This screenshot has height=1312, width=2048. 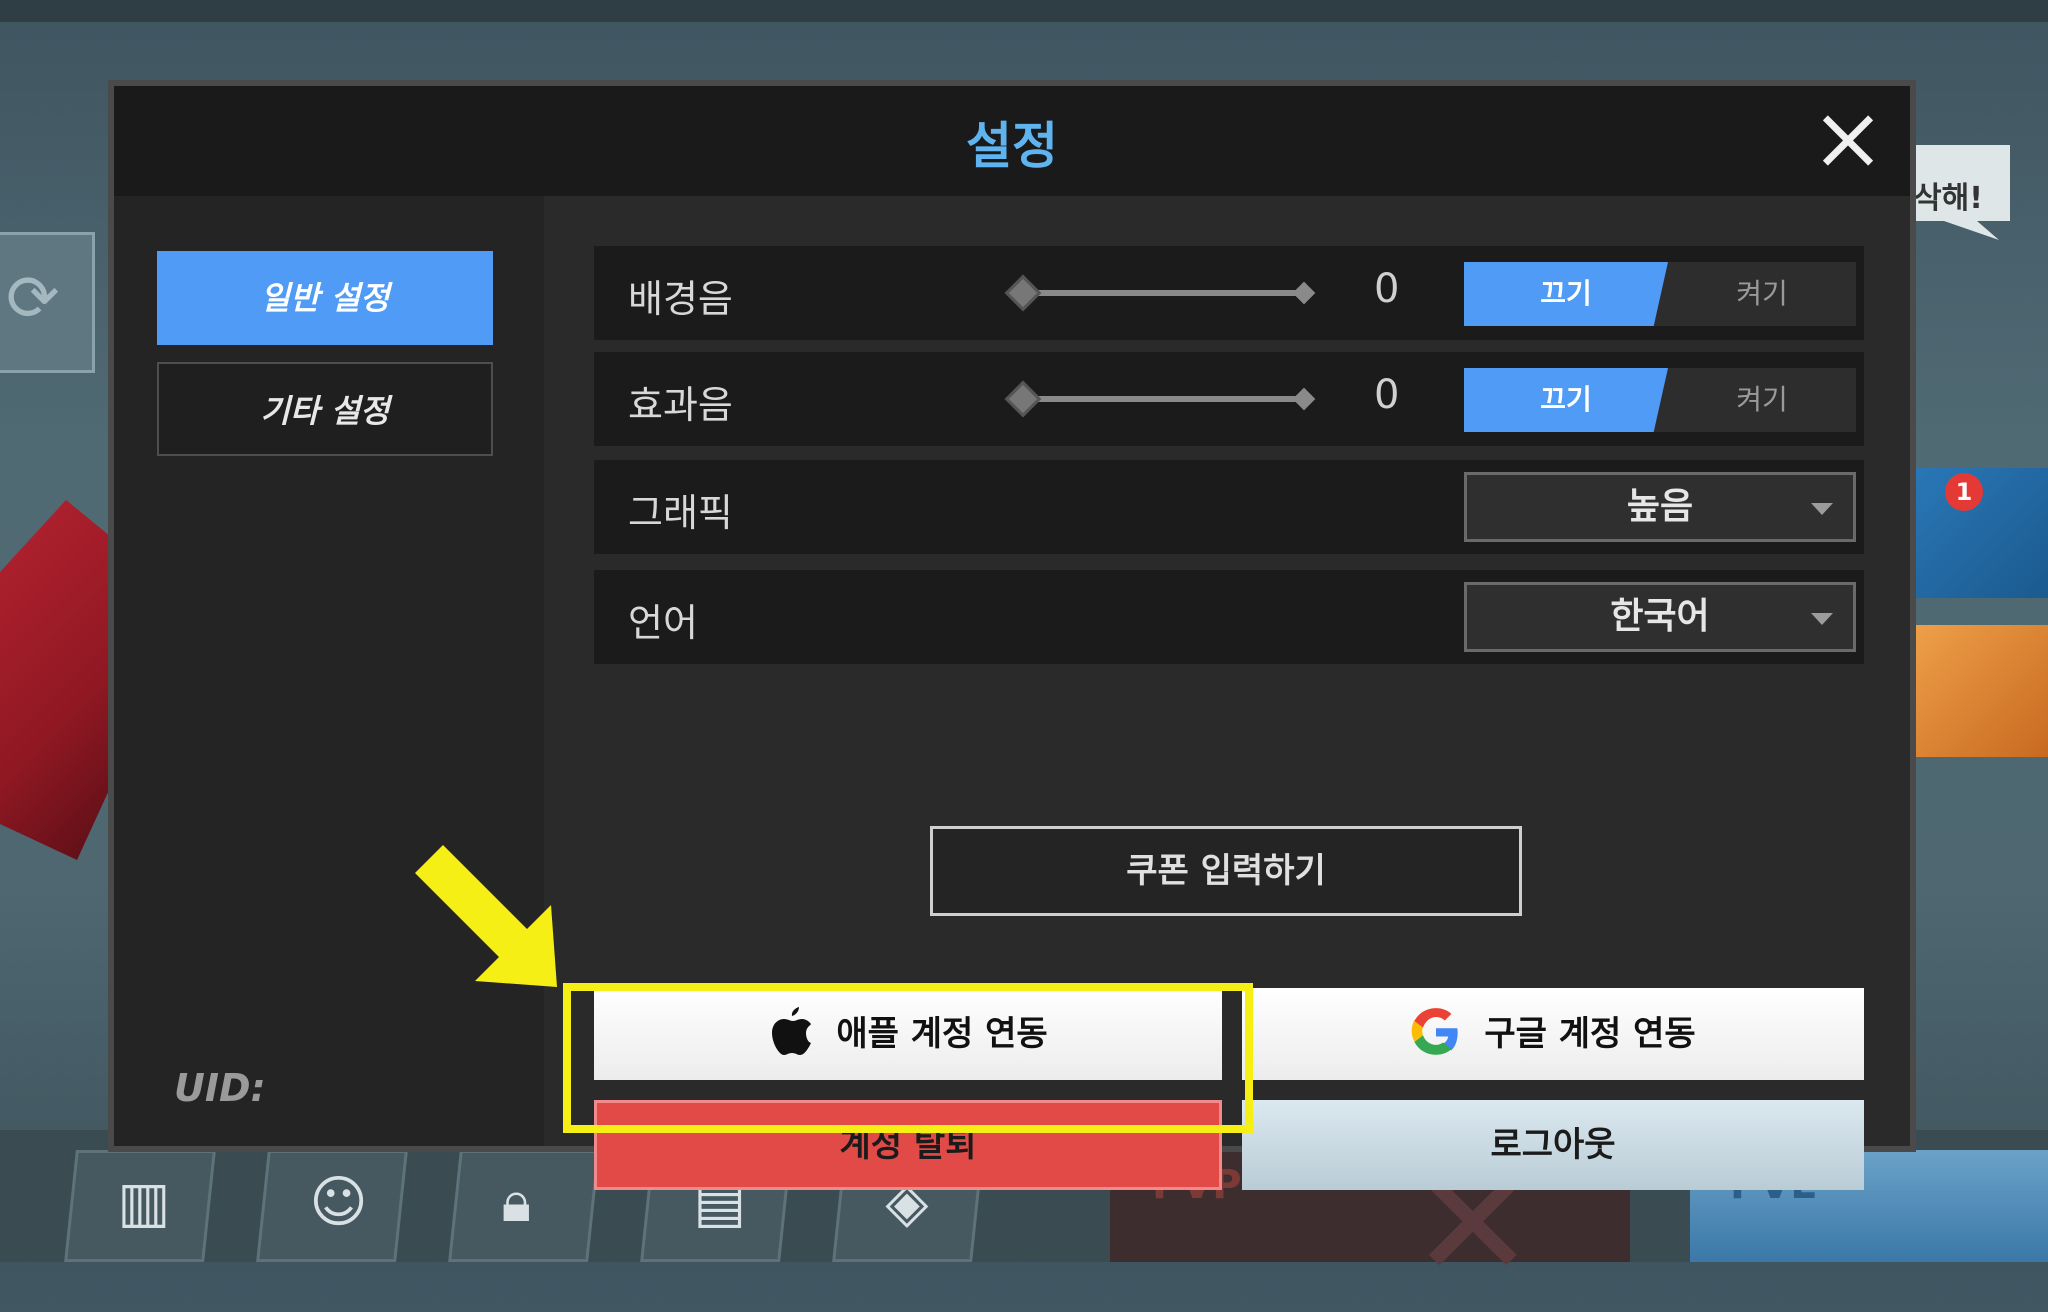 What do you see at coordinates (792, 1030) in the screenshot?
I see `apple-icon` at bounding box center [792, 1030].